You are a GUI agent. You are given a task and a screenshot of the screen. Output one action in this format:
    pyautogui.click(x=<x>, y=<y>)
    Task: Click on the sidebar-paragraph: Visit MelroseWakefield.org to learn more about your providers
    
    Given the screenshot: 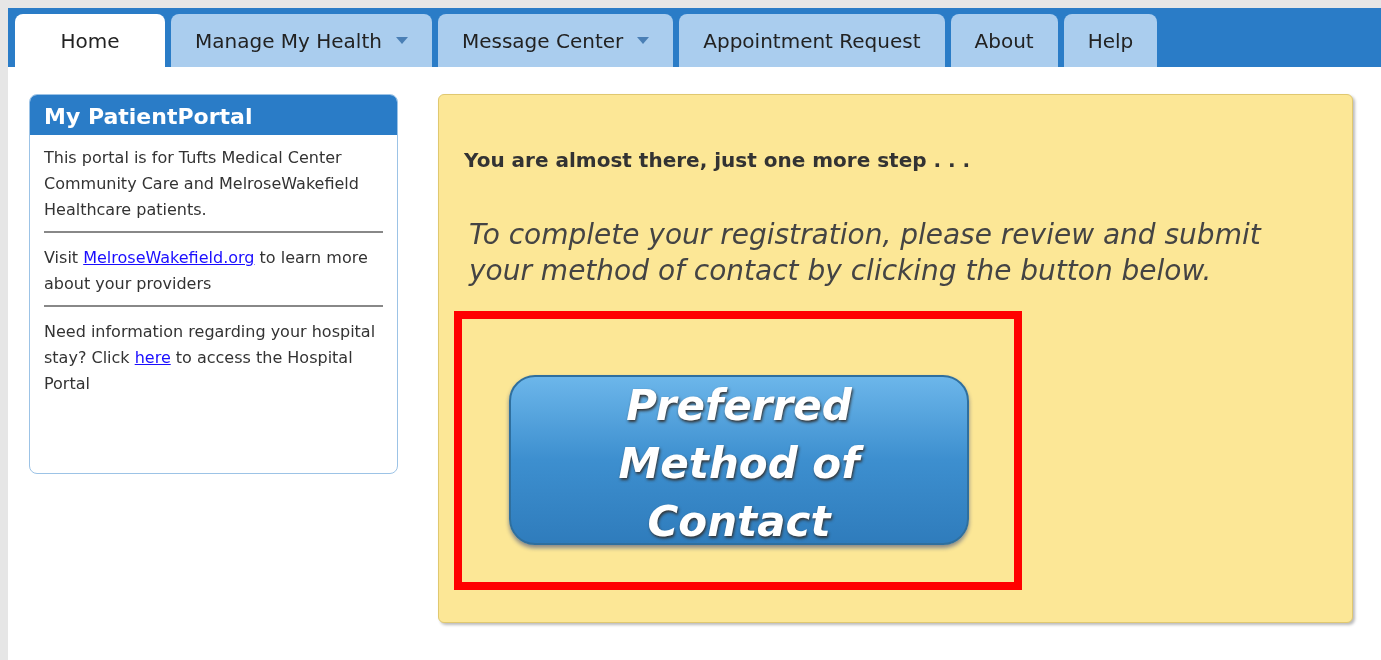 What is the action you would take?
    pyautogui.click(x=206, y=271)
    